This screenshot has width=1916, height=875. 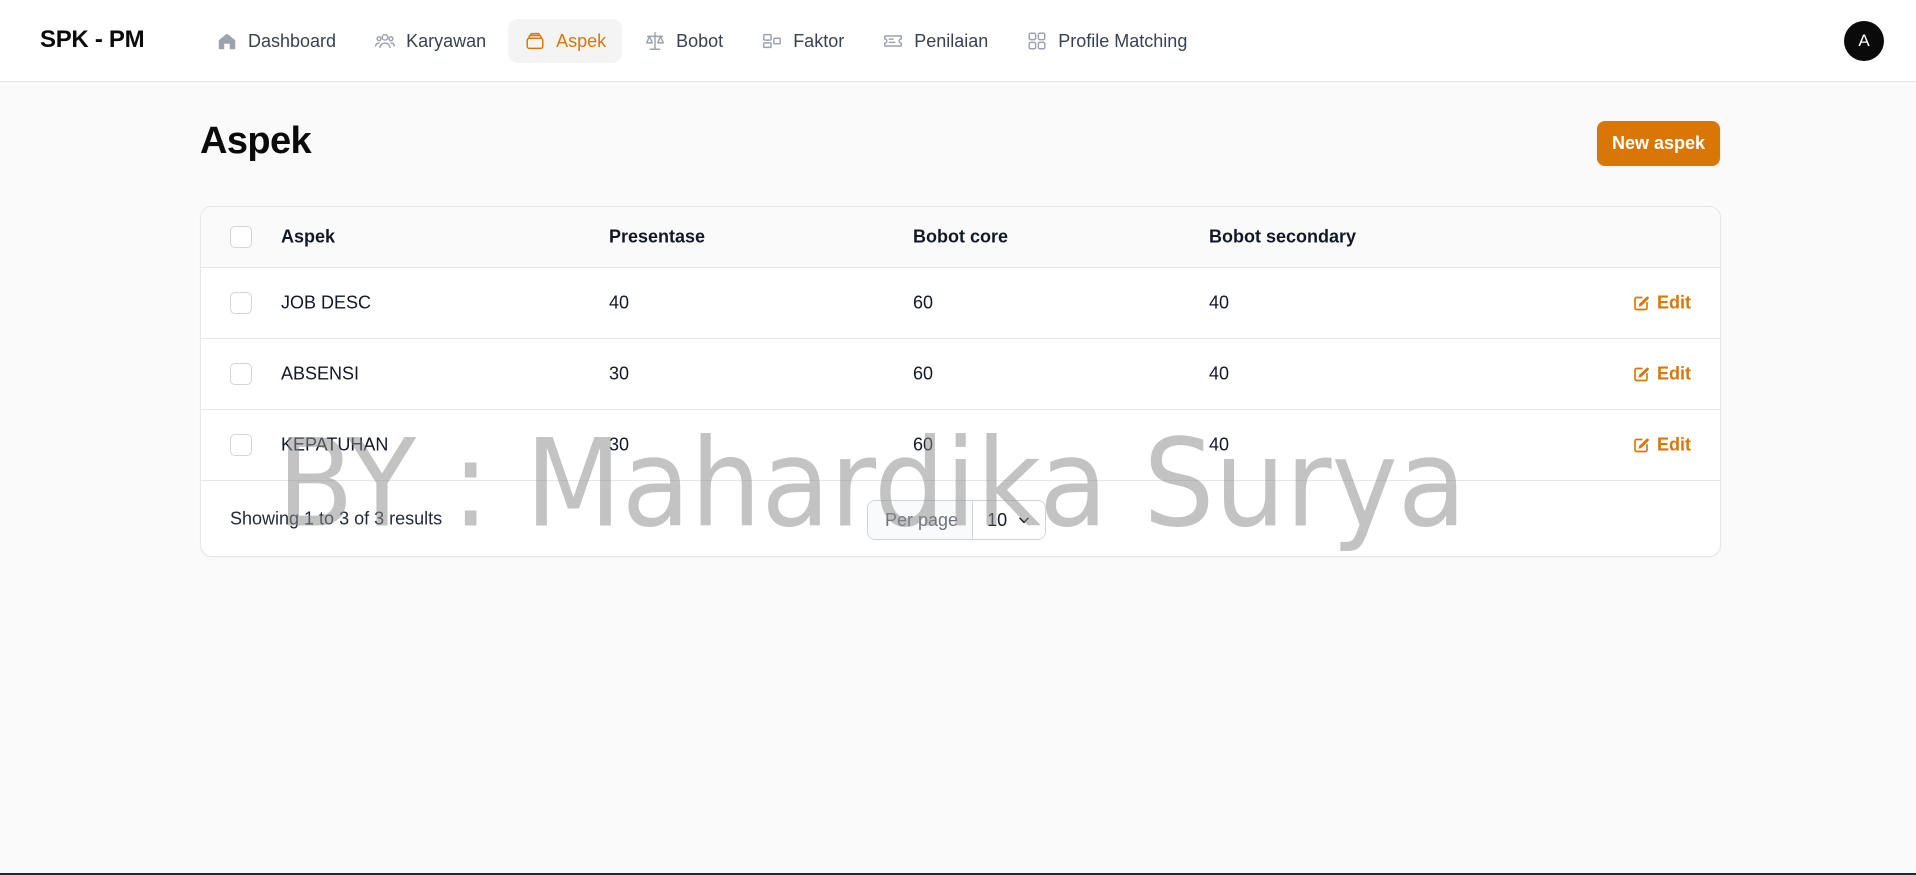 What do you see at coordinates (921, 520) in the screenshot?
I see `per-page-label: Per page` at bounding box center [921, 520].